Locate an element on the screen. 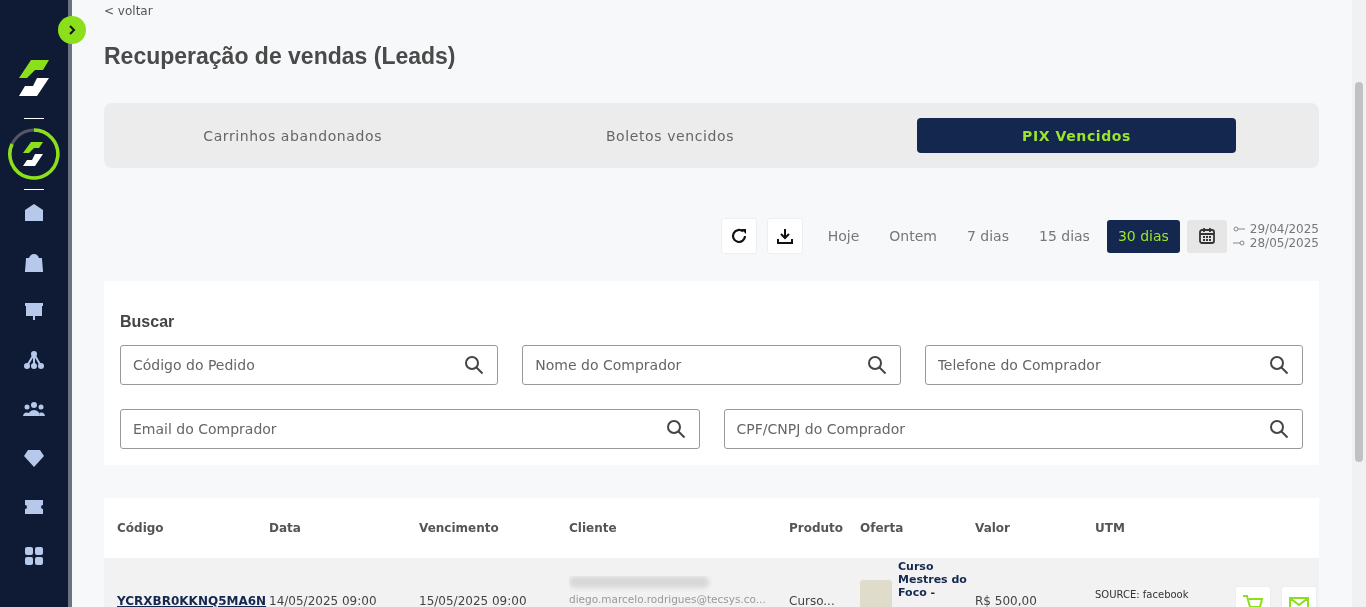  back-link: < voltar is located at coordinates (128, 11).